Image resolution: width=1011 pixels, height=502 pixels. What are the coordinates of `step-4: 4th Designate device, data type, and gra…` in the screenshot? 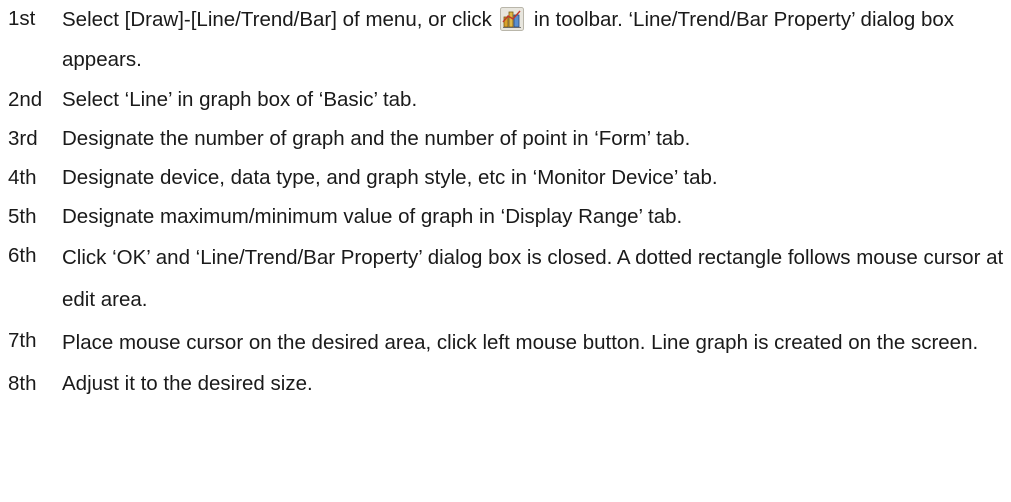 It's located at (508, 178).